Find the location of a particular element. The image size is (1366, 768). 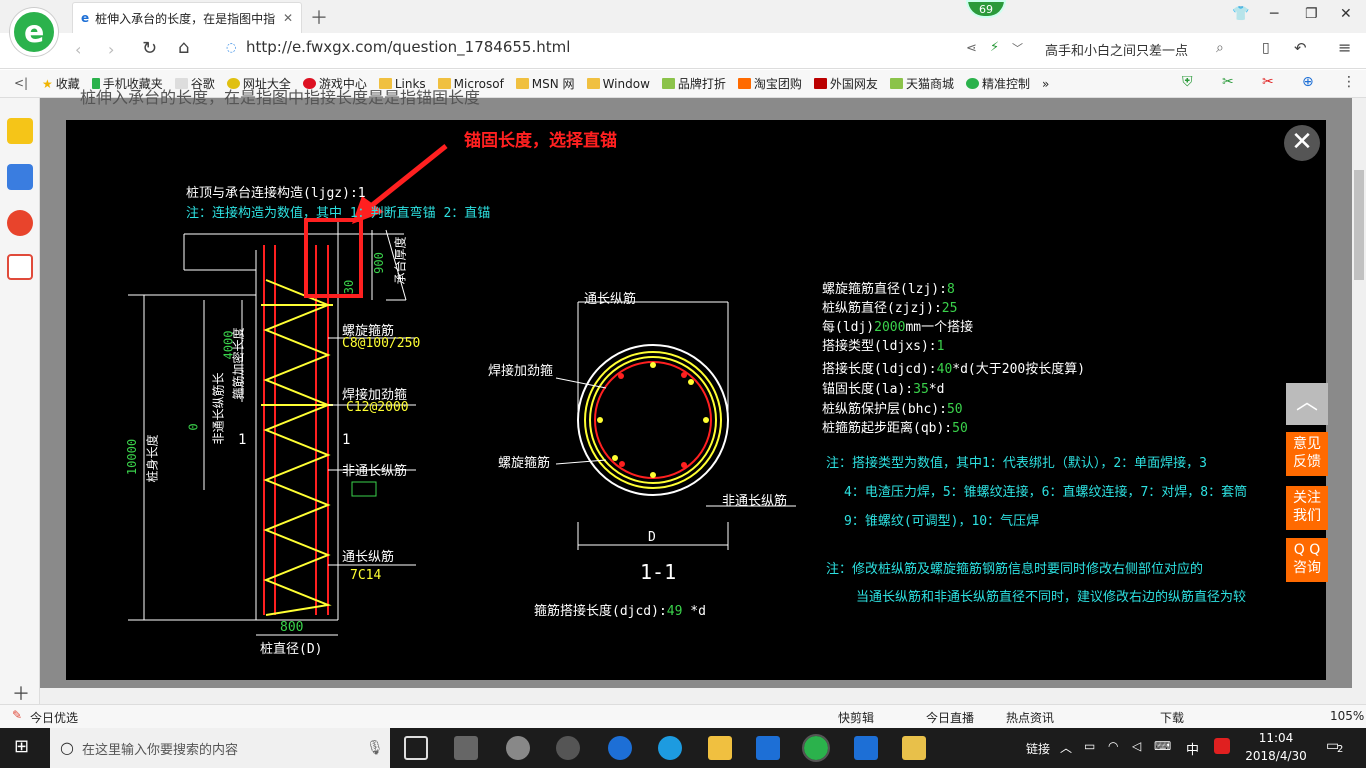

edge-icon is located at coordinates (620, 748).